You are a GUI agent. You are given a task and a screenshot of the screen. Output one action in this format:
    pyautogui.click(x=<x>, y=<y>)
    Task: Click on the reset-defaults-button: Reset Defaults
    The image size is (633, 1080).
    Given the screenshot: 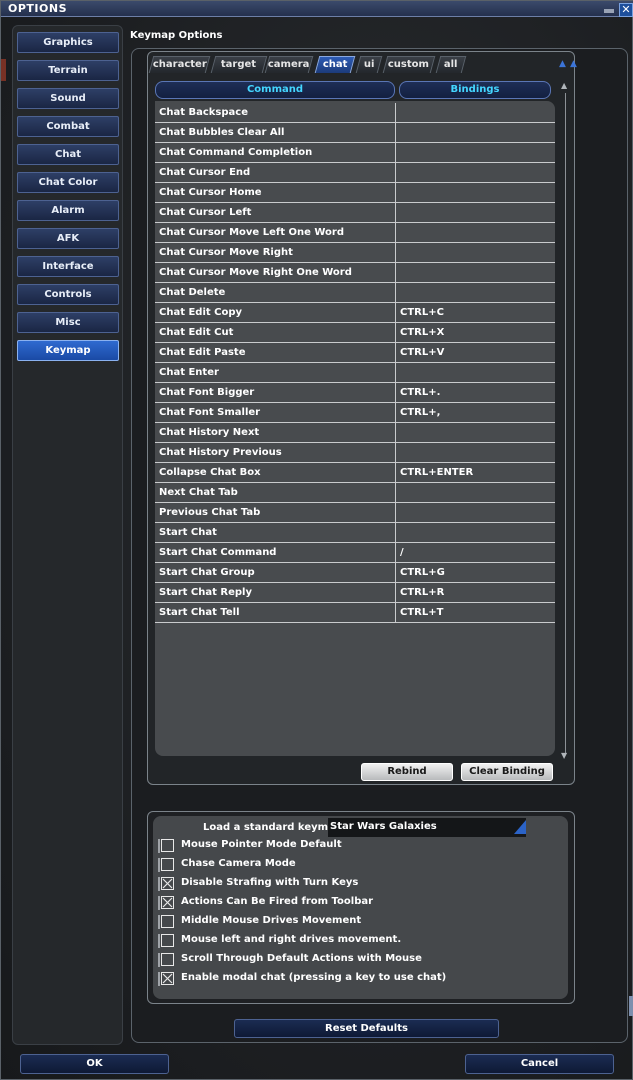 What is the action you would take?
    pyautogui.click(x=366, y=1028)
    